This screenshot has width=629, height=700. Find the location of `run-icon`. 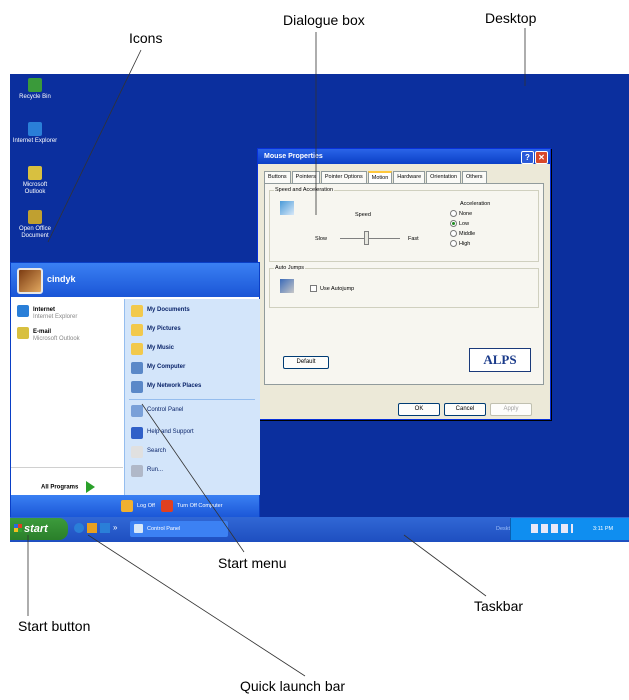

run-icon is located at coordinates (137, 471).